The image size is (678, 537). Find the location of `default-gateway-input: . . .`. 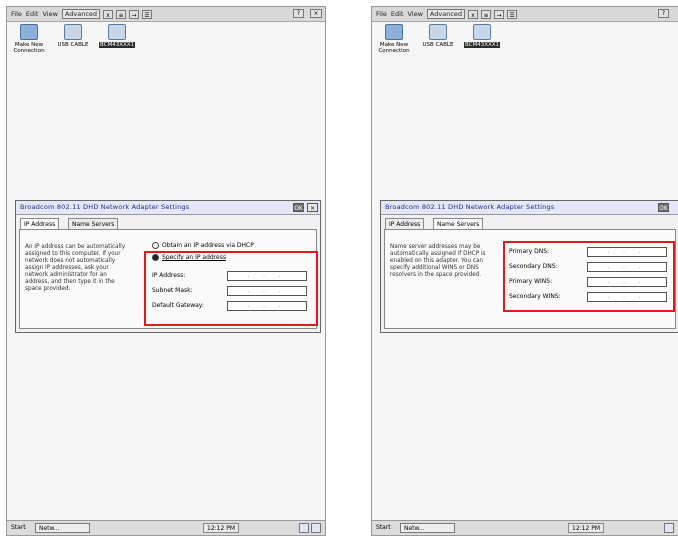

default-gateway-input: . . . is located at coordinates (267, 306).